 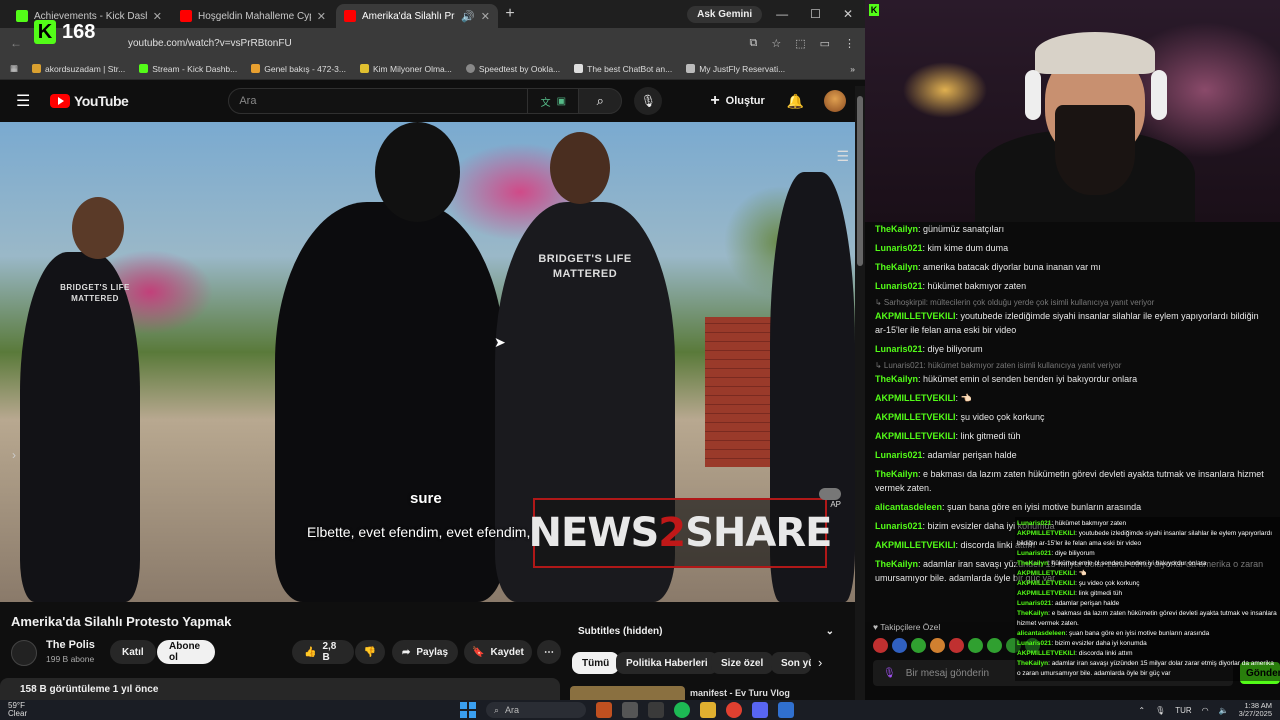 What do you see at coordinates (825, 43) in the screenshot?
I see `split-view-icon: ▭` at bounding box center [825, 43].